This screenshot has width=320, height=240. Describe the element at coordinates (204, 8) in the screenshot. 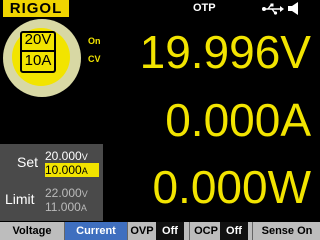

I see `otp-status: OTP` at that location.